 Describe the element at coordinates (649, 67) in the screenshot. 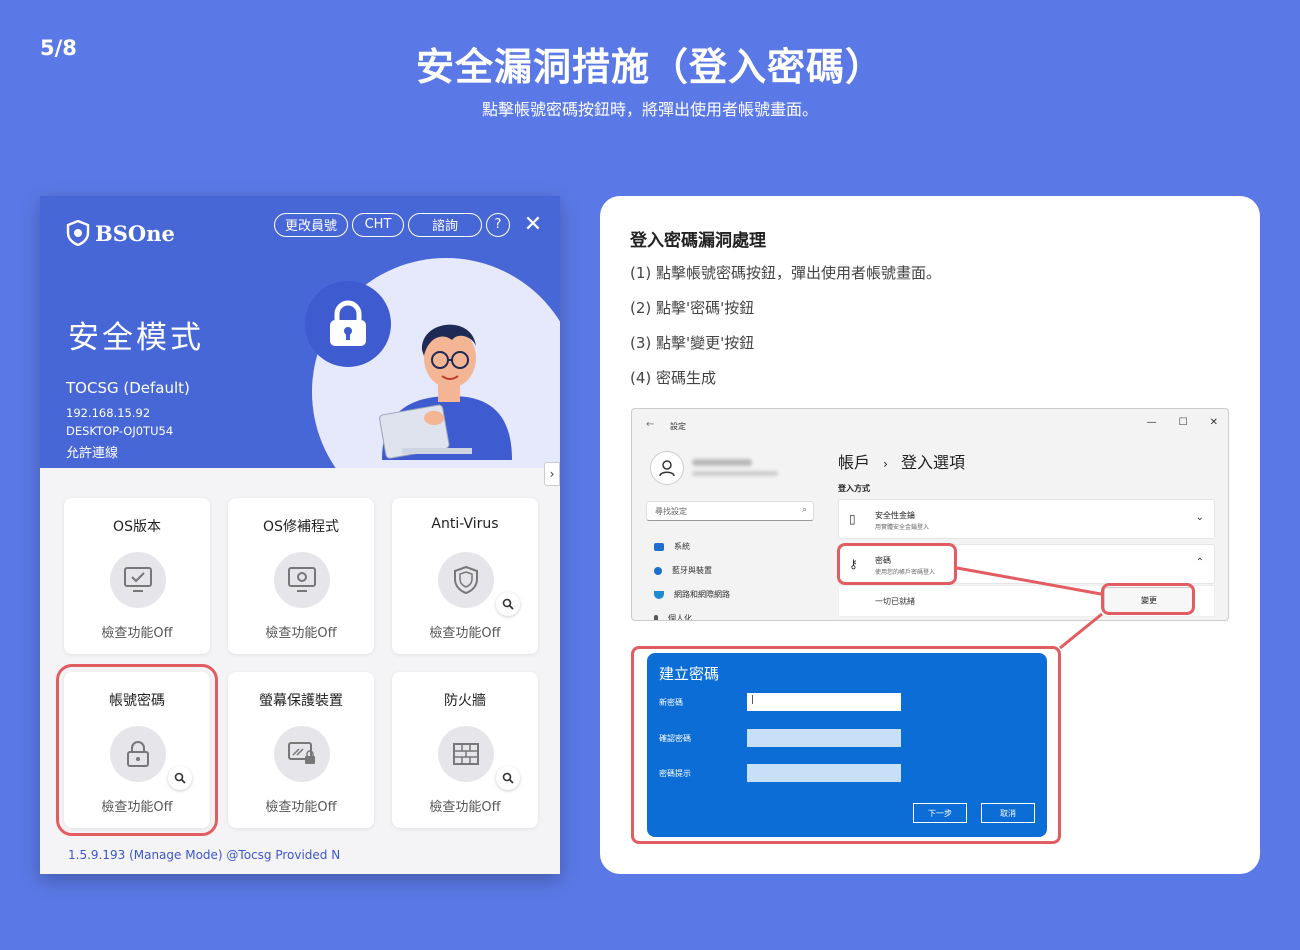

I see `slide-title: 安全漏洞措施（登入密碼）` at that location.